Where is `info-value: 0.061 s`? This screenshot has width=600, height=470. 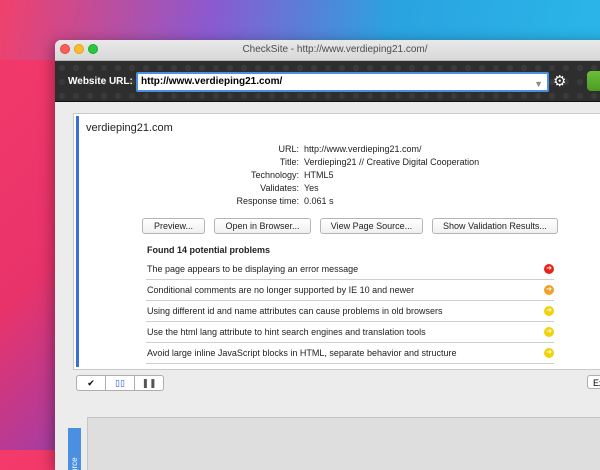 info-value: 0.061 s is located at coordinates (319, 201).